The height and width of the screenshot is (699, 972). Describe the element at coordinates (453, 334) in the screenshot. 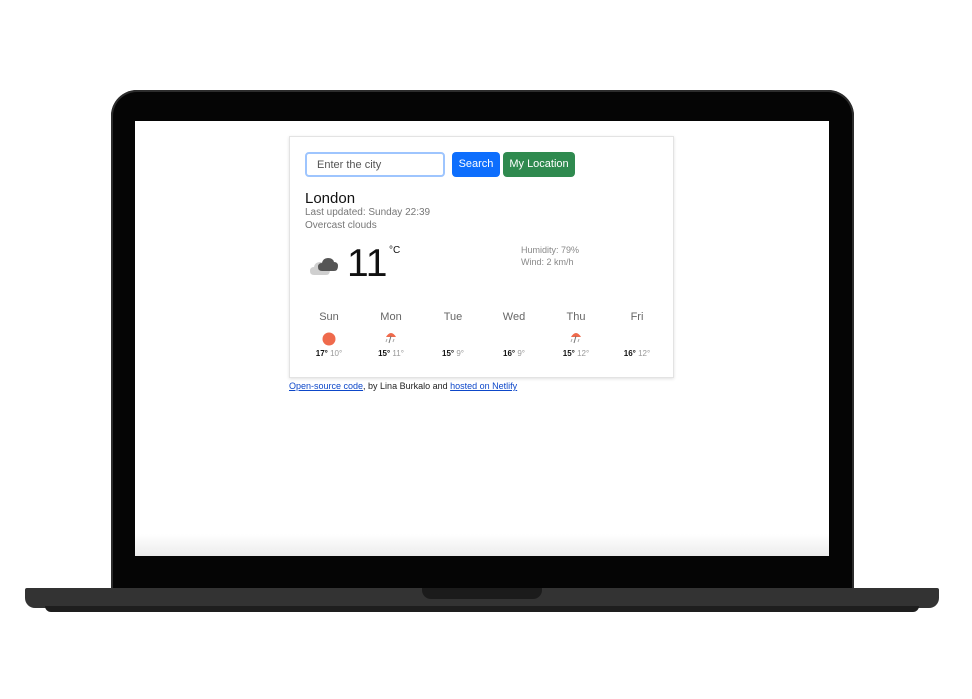

I see `forecast-day: Tue 15° 9°` at that location.